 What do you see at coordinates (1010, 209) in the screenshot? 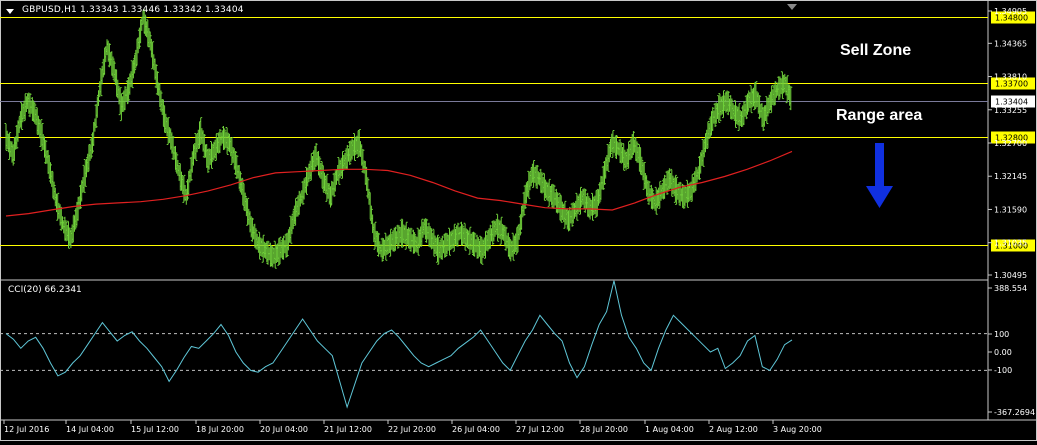
I see `price-tick-label-6: 1.31590` at bounding box center [1010, 209].